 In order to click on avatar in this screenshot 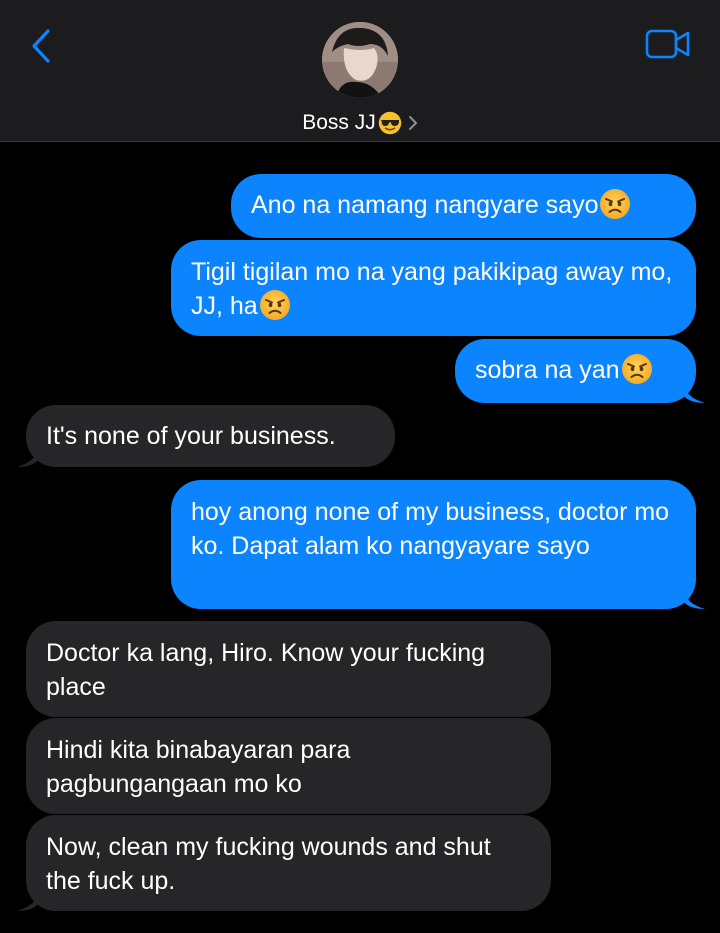, I will do `click(360, 60)`.